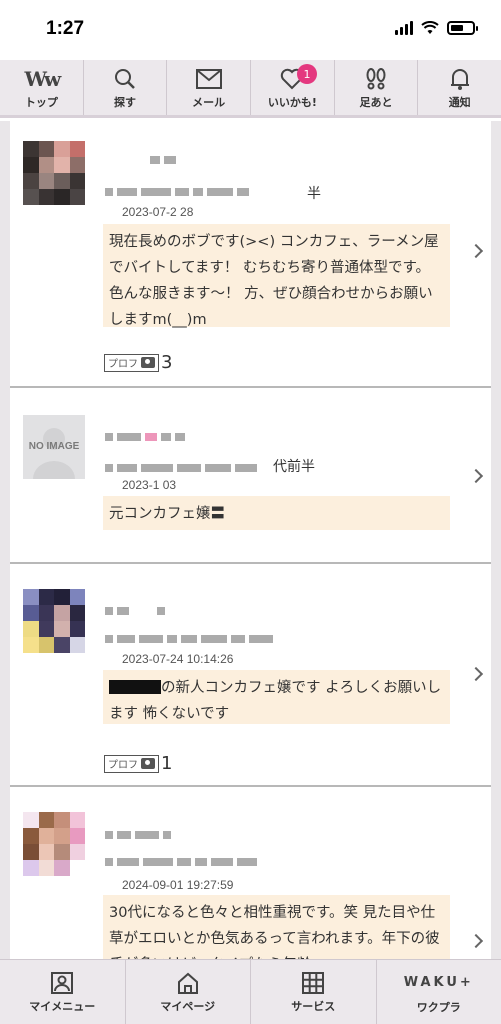 The image size is (501, 1024). Describe the element at coordinates (376, 78) in the screenshot. I see `footprint-icon` at that location.